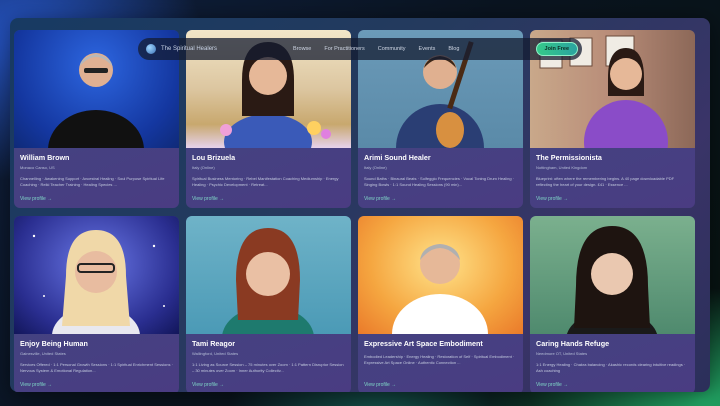 Image resolution: width=720 pixels, height=406 pixels. Describe the element at coordinates (215, 353) in the screenshot. I see `practitioner-location: Wallingford, United States` at that location.